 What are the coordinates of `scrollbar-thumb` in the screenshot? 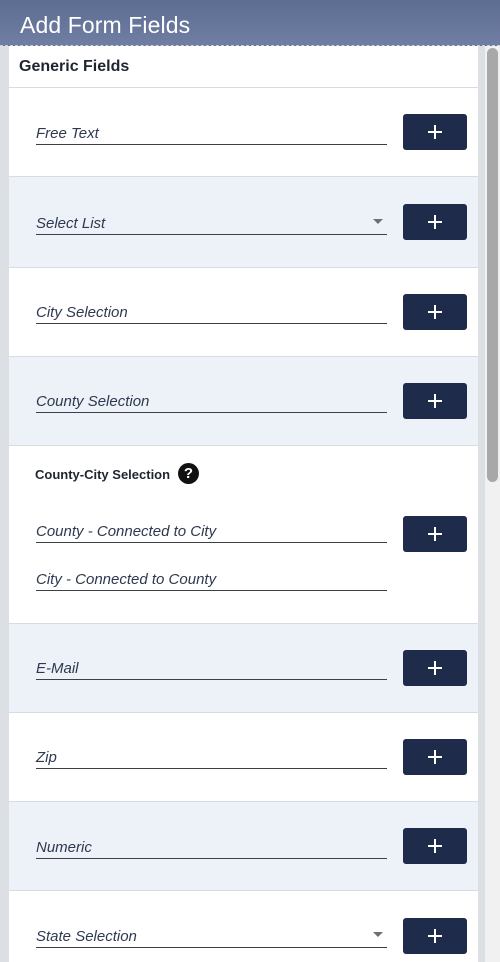 It's located at (492, 265).